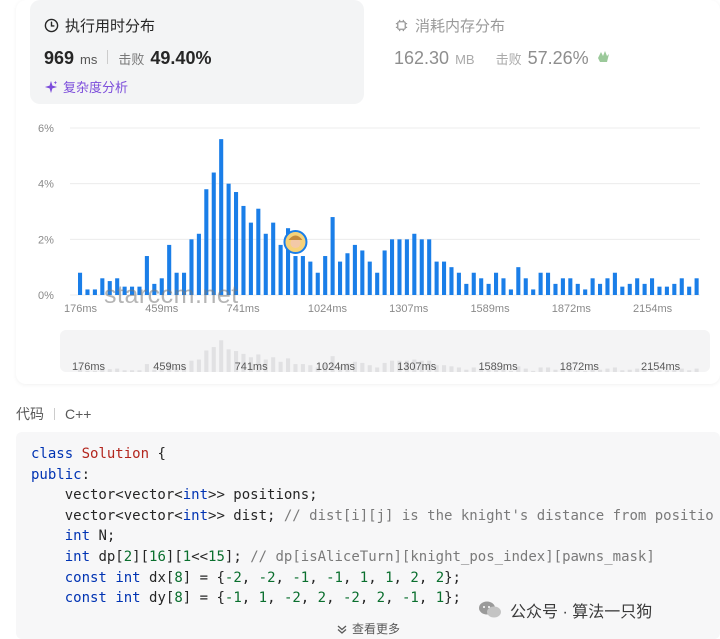  What do you see at coordinates (572, 309) in the screenshot?
I see `x-tick-label: 1872ms` at bounding box center [572, 309].